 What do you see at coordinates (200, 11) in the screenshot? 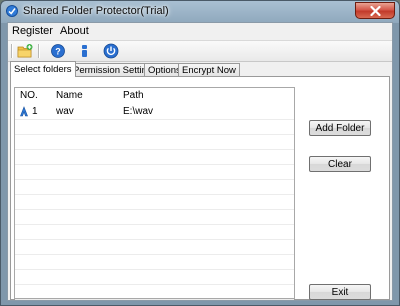
I see `title-bar: Shared Folder Protector(Trial)` at bounding box center [200, 11].